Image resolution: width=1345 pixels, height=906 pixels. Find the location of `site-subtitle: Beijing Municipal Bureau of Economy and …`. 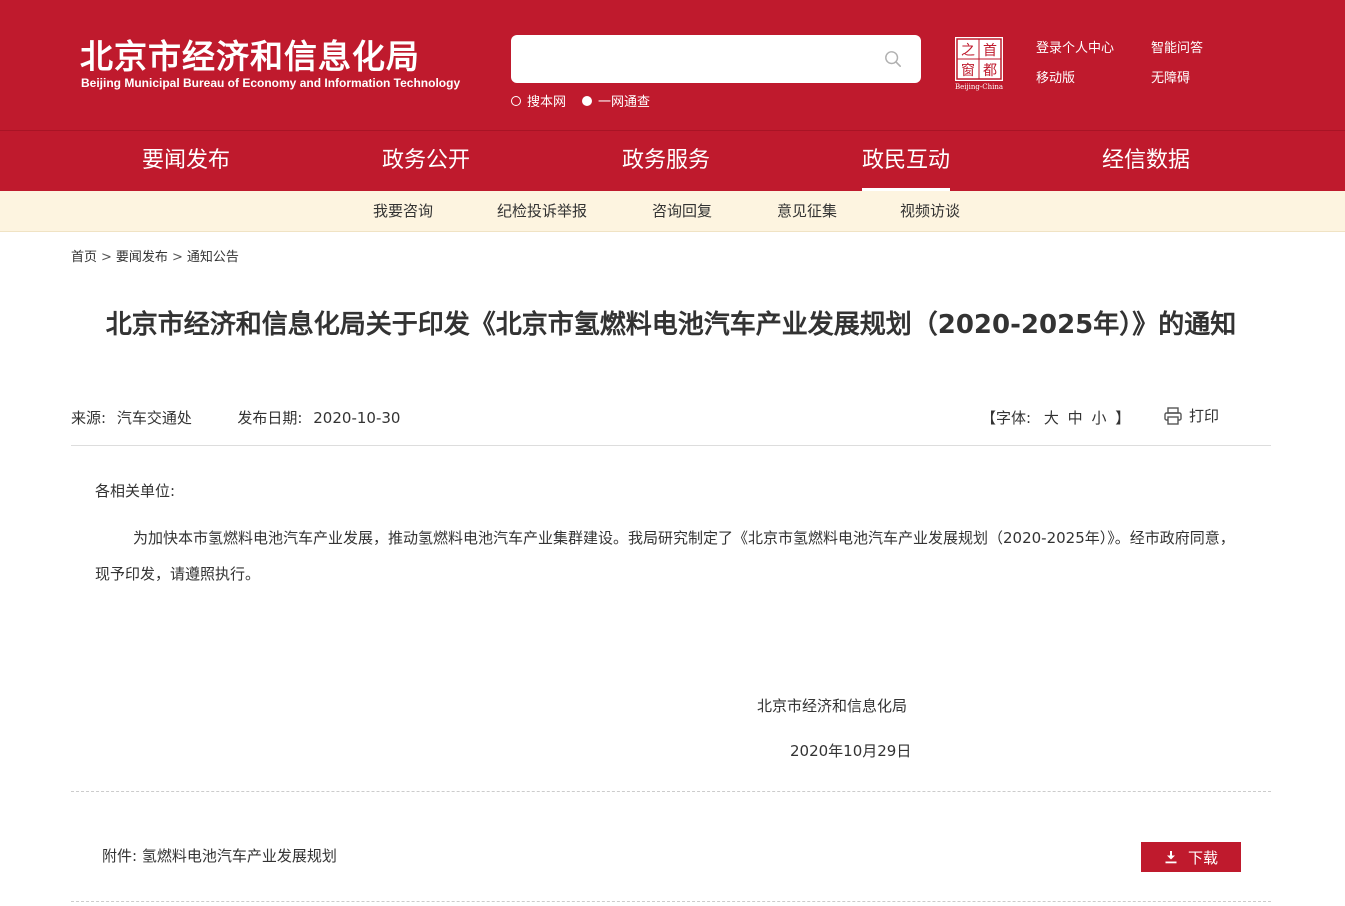

site-subtitle: Beijing Municipal Bureau of Economy and … is located at coordinates (271, 83).